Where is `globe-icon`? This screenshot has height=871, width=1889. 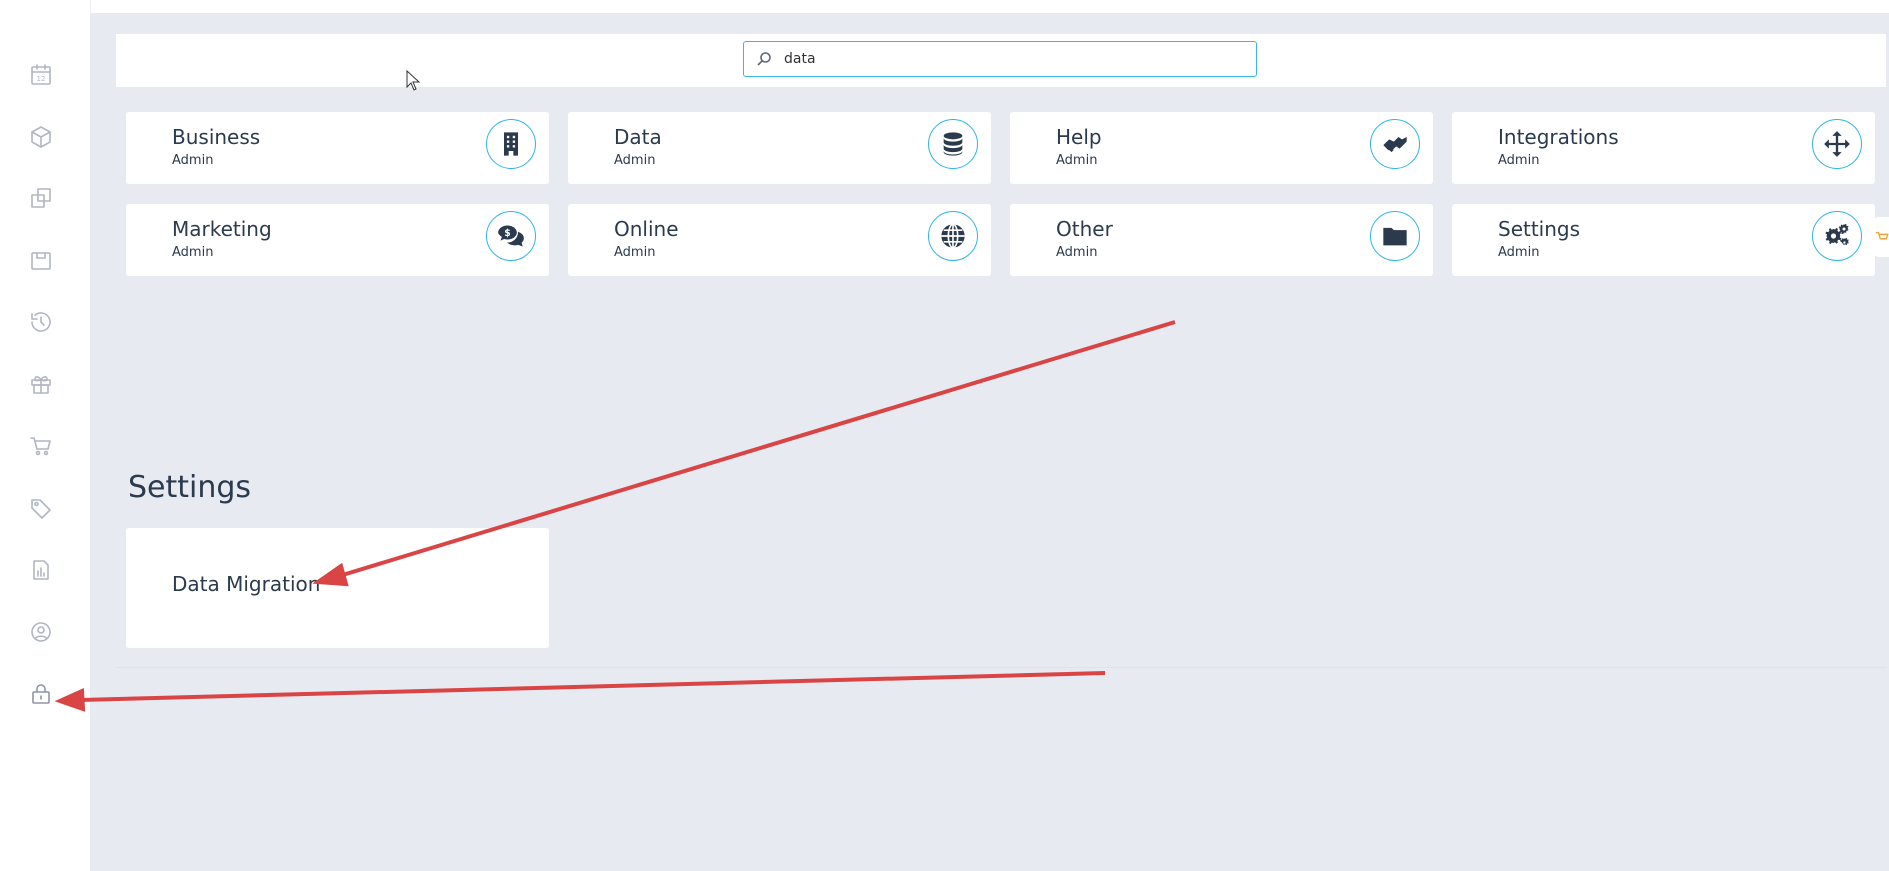
globe-icon is located at coordinates (953, 236).